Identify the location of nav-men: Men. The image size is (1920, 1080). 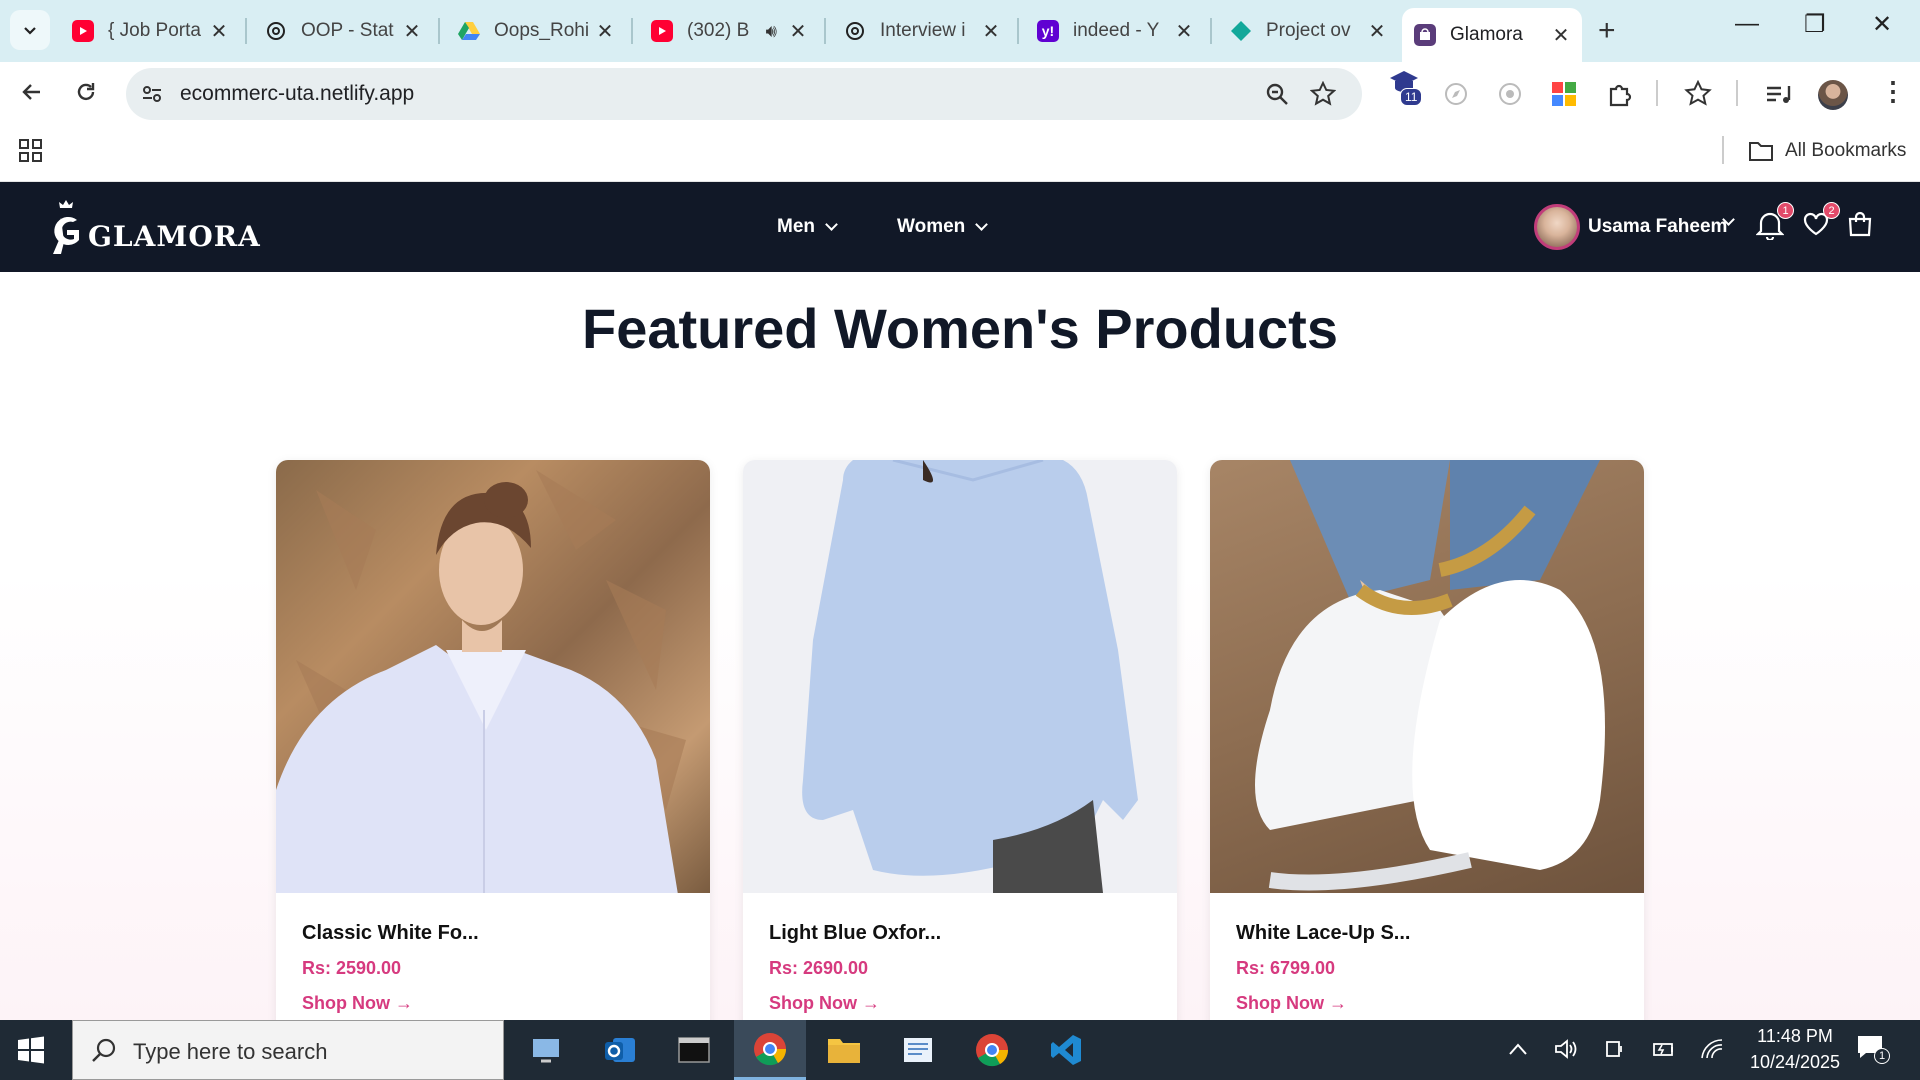
(807, 227).